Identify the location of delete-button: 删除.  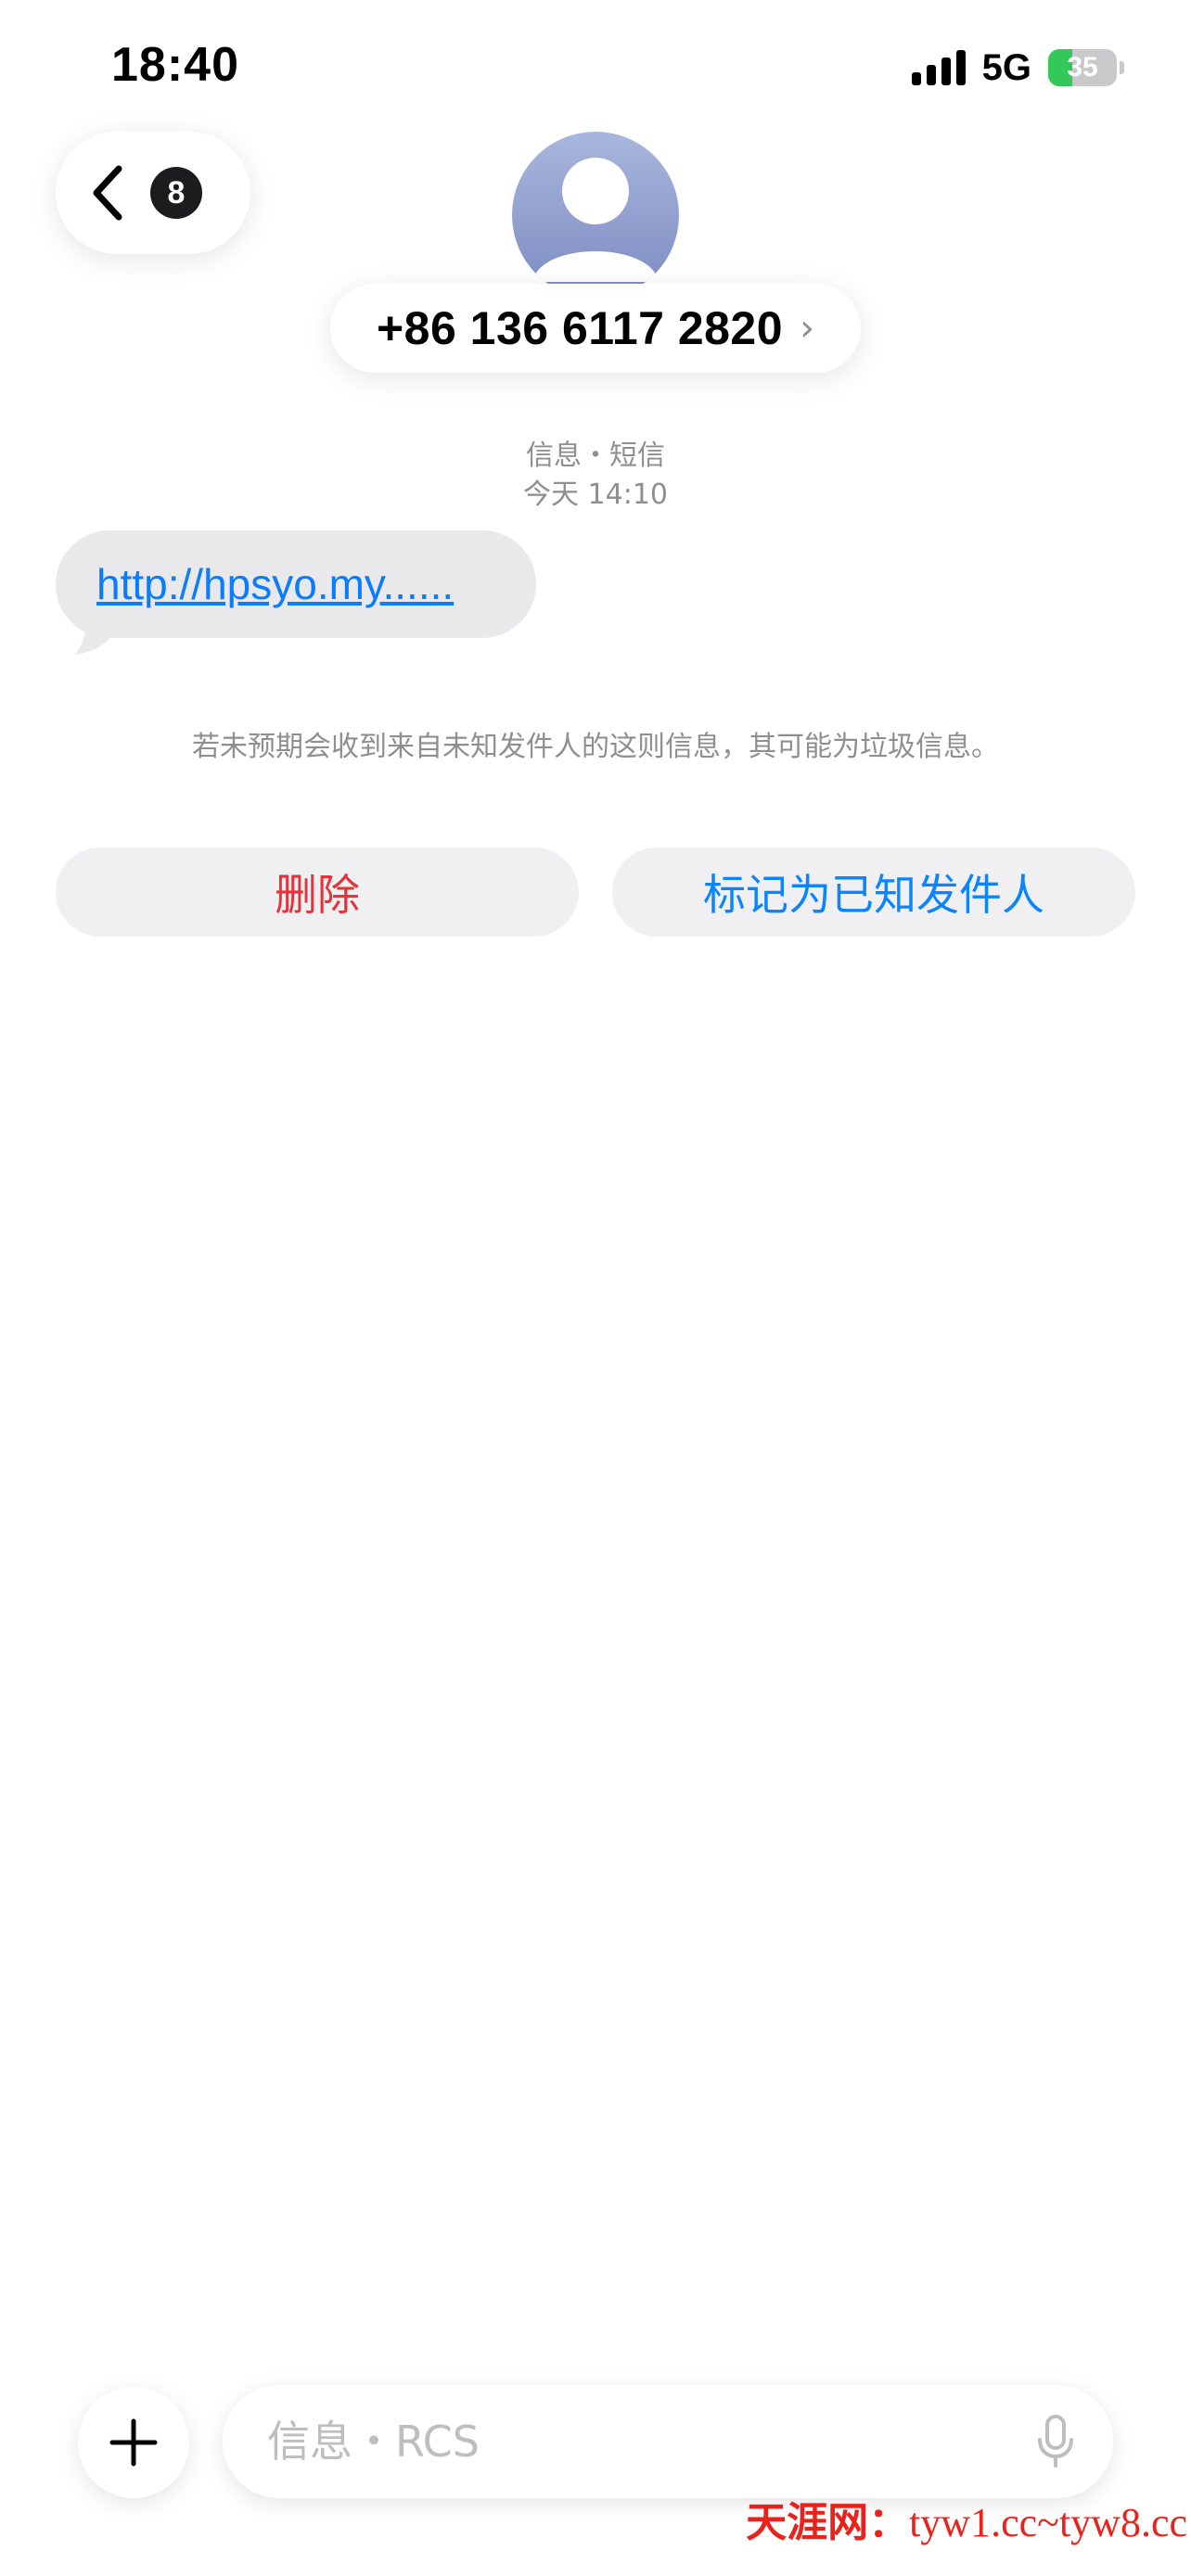
(317, 893).